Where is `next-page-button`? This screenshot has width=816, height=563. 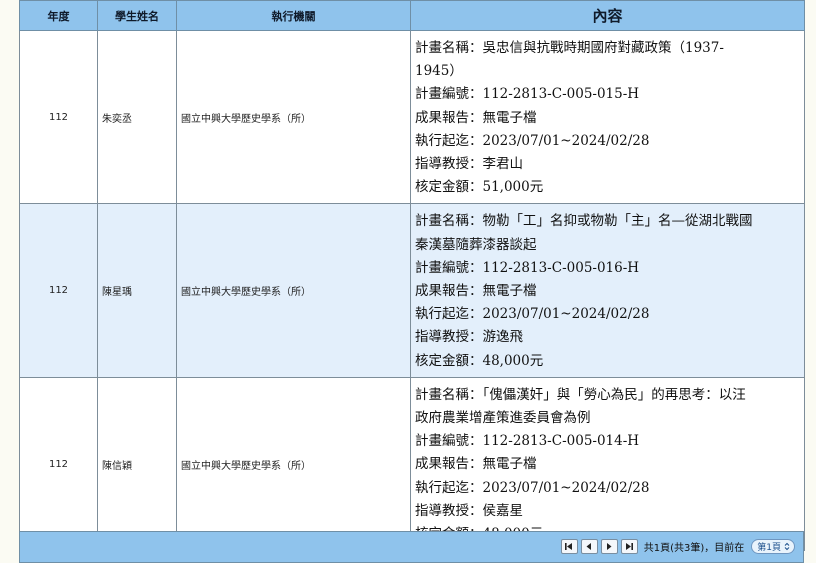 next-page-button is located at coordinates (609, 546).